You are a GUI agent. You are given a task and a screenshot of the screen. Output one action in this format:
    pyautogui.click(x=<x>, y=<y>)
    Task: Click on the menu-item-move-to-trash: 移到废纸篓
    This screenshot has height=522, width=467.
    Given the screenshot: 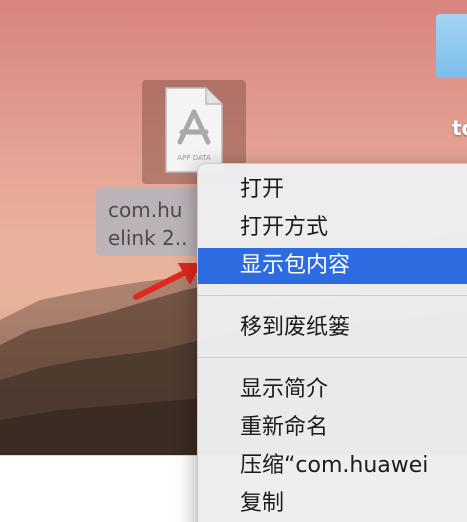 What is the action you would take?
    pyautogui.click(x=332, y=328)
    